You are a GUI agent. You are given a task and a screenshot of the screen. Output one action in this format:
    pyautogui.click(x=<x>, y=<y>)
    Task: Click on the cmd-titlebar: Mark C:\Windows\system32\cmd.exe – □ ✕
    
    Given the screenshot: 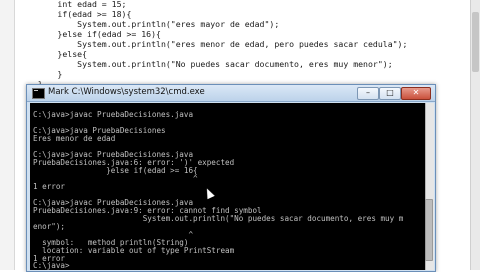 What is the action you would take?
    pyautogui.click(x=231, y=93)
    